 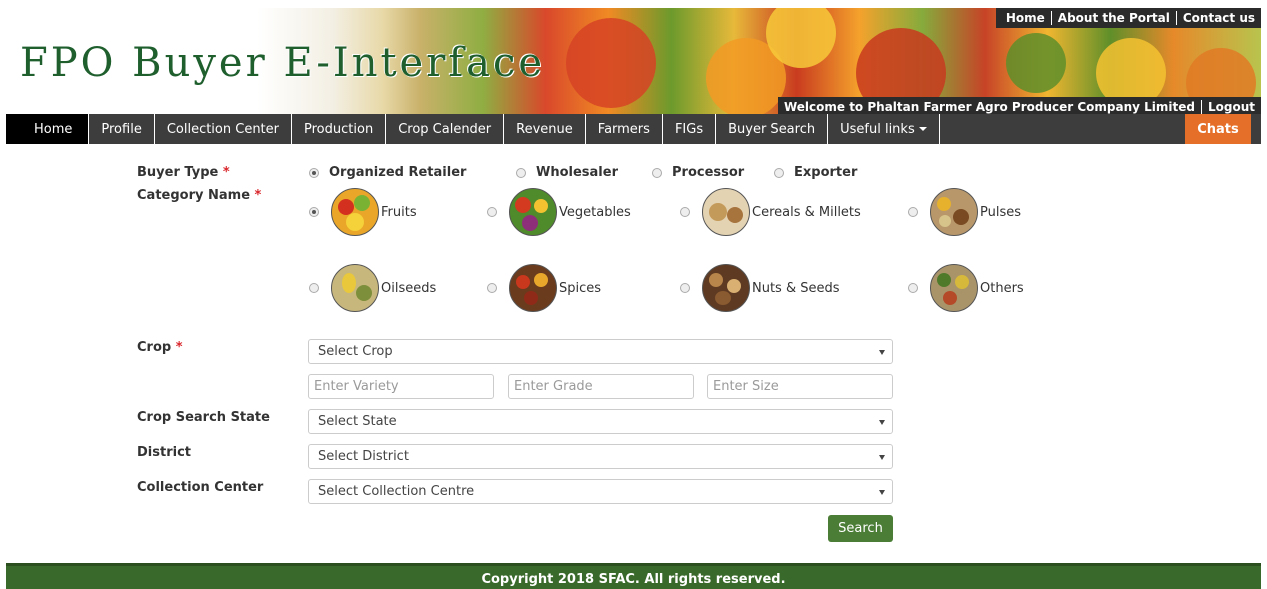 I want to click on vegetables-icon, so click(x=533, y=212).